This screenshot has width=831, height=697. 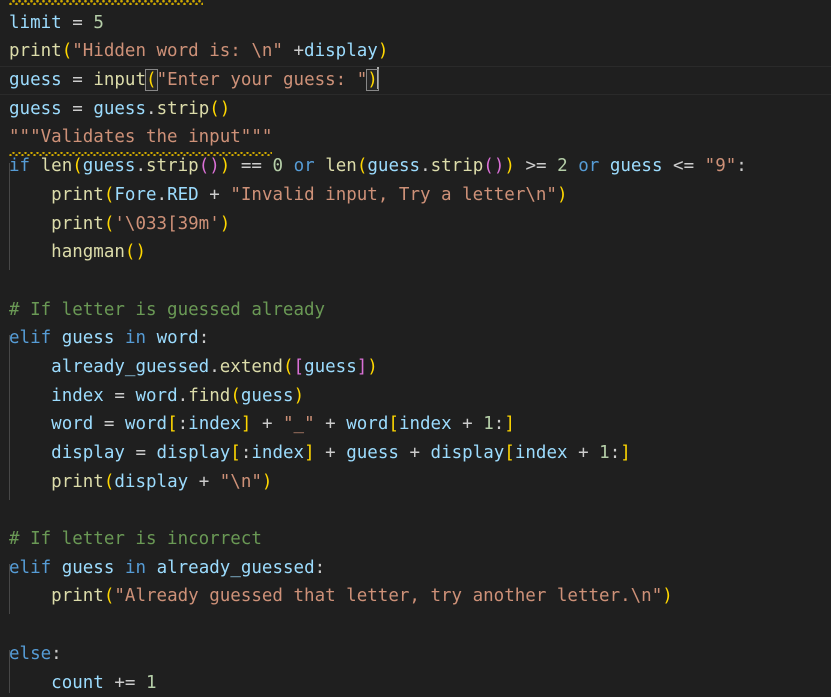 What do you see at coordinates (109, 338) in the screenshot?
I see `code-line-text: elif guess in word:` at bounding box center [109, 338].